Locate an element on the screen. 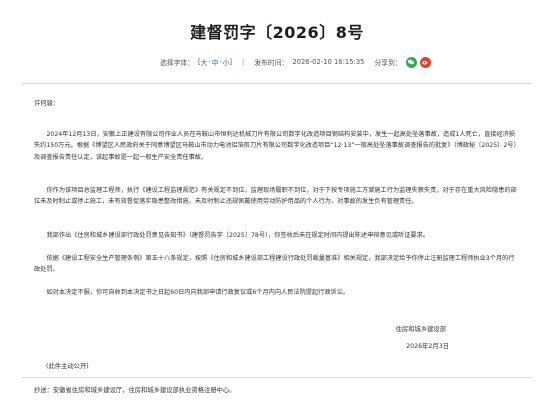 This screenshot has height=401, width=554. publish-time: 2026-02-10 16:15:35 is located at coordinates (328, 62).